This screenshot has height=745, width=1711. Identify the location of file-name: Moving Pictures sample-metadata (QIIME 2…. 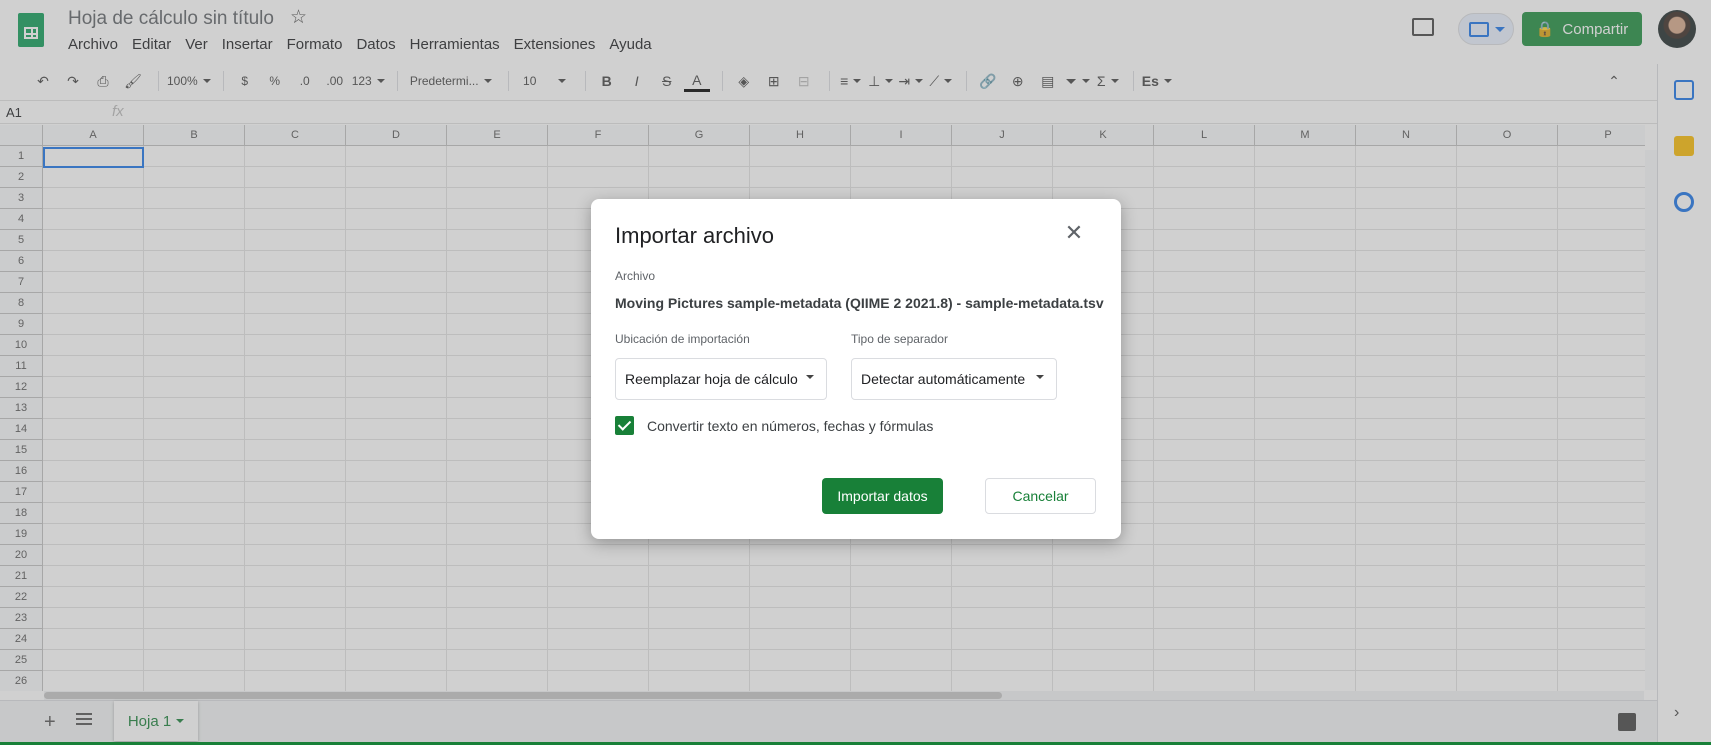
(859, 303).